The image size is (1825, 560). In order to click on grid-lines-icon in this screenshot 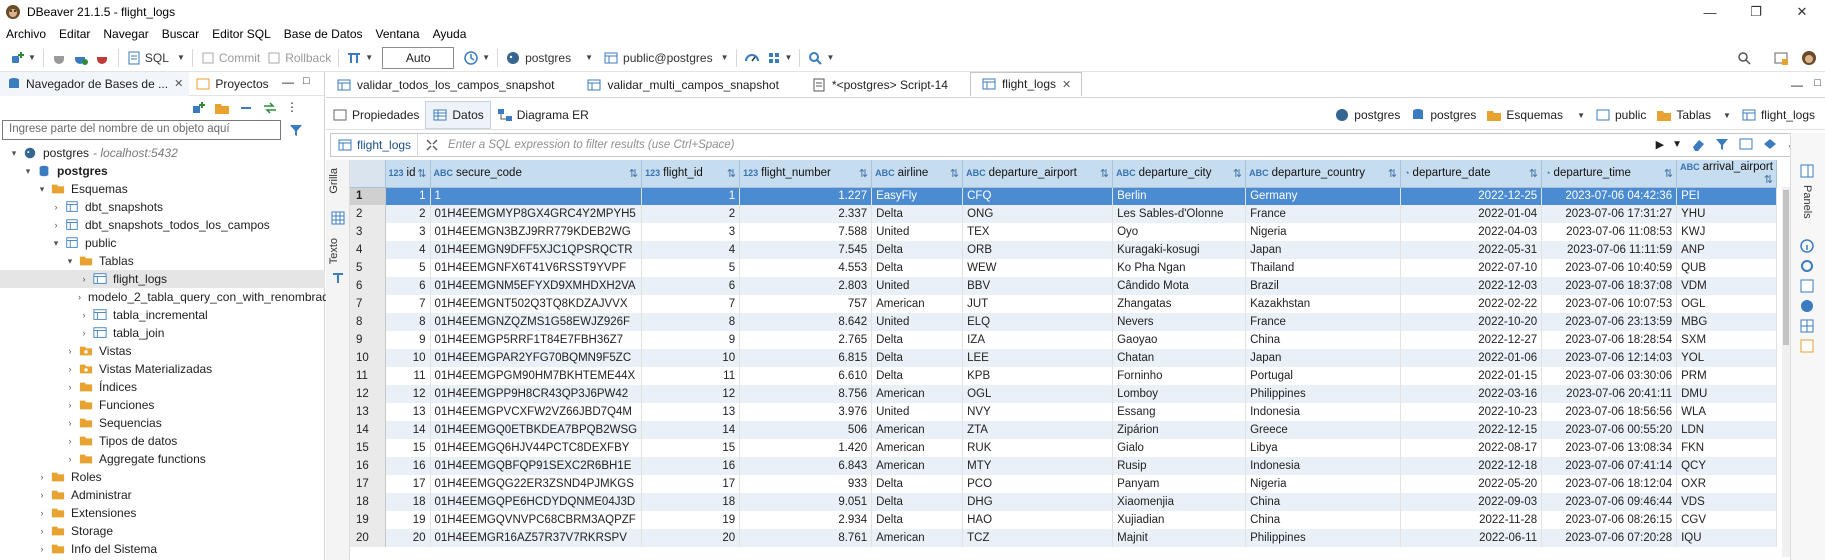, I will do `click(1807, 326)`.